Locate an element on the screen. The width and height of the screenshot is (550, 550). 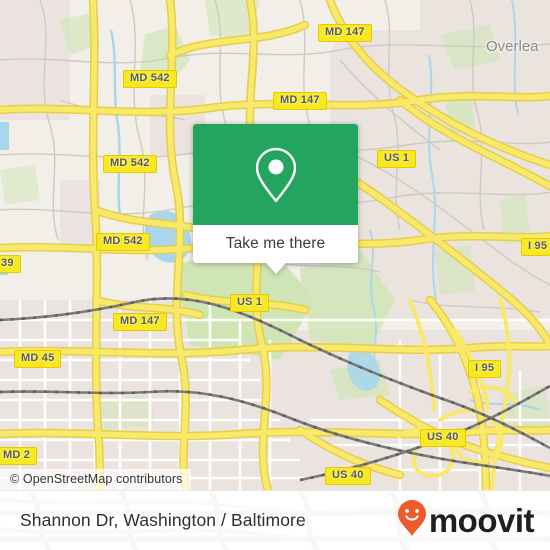
popup-image-area is located at coordinates (275, 174).